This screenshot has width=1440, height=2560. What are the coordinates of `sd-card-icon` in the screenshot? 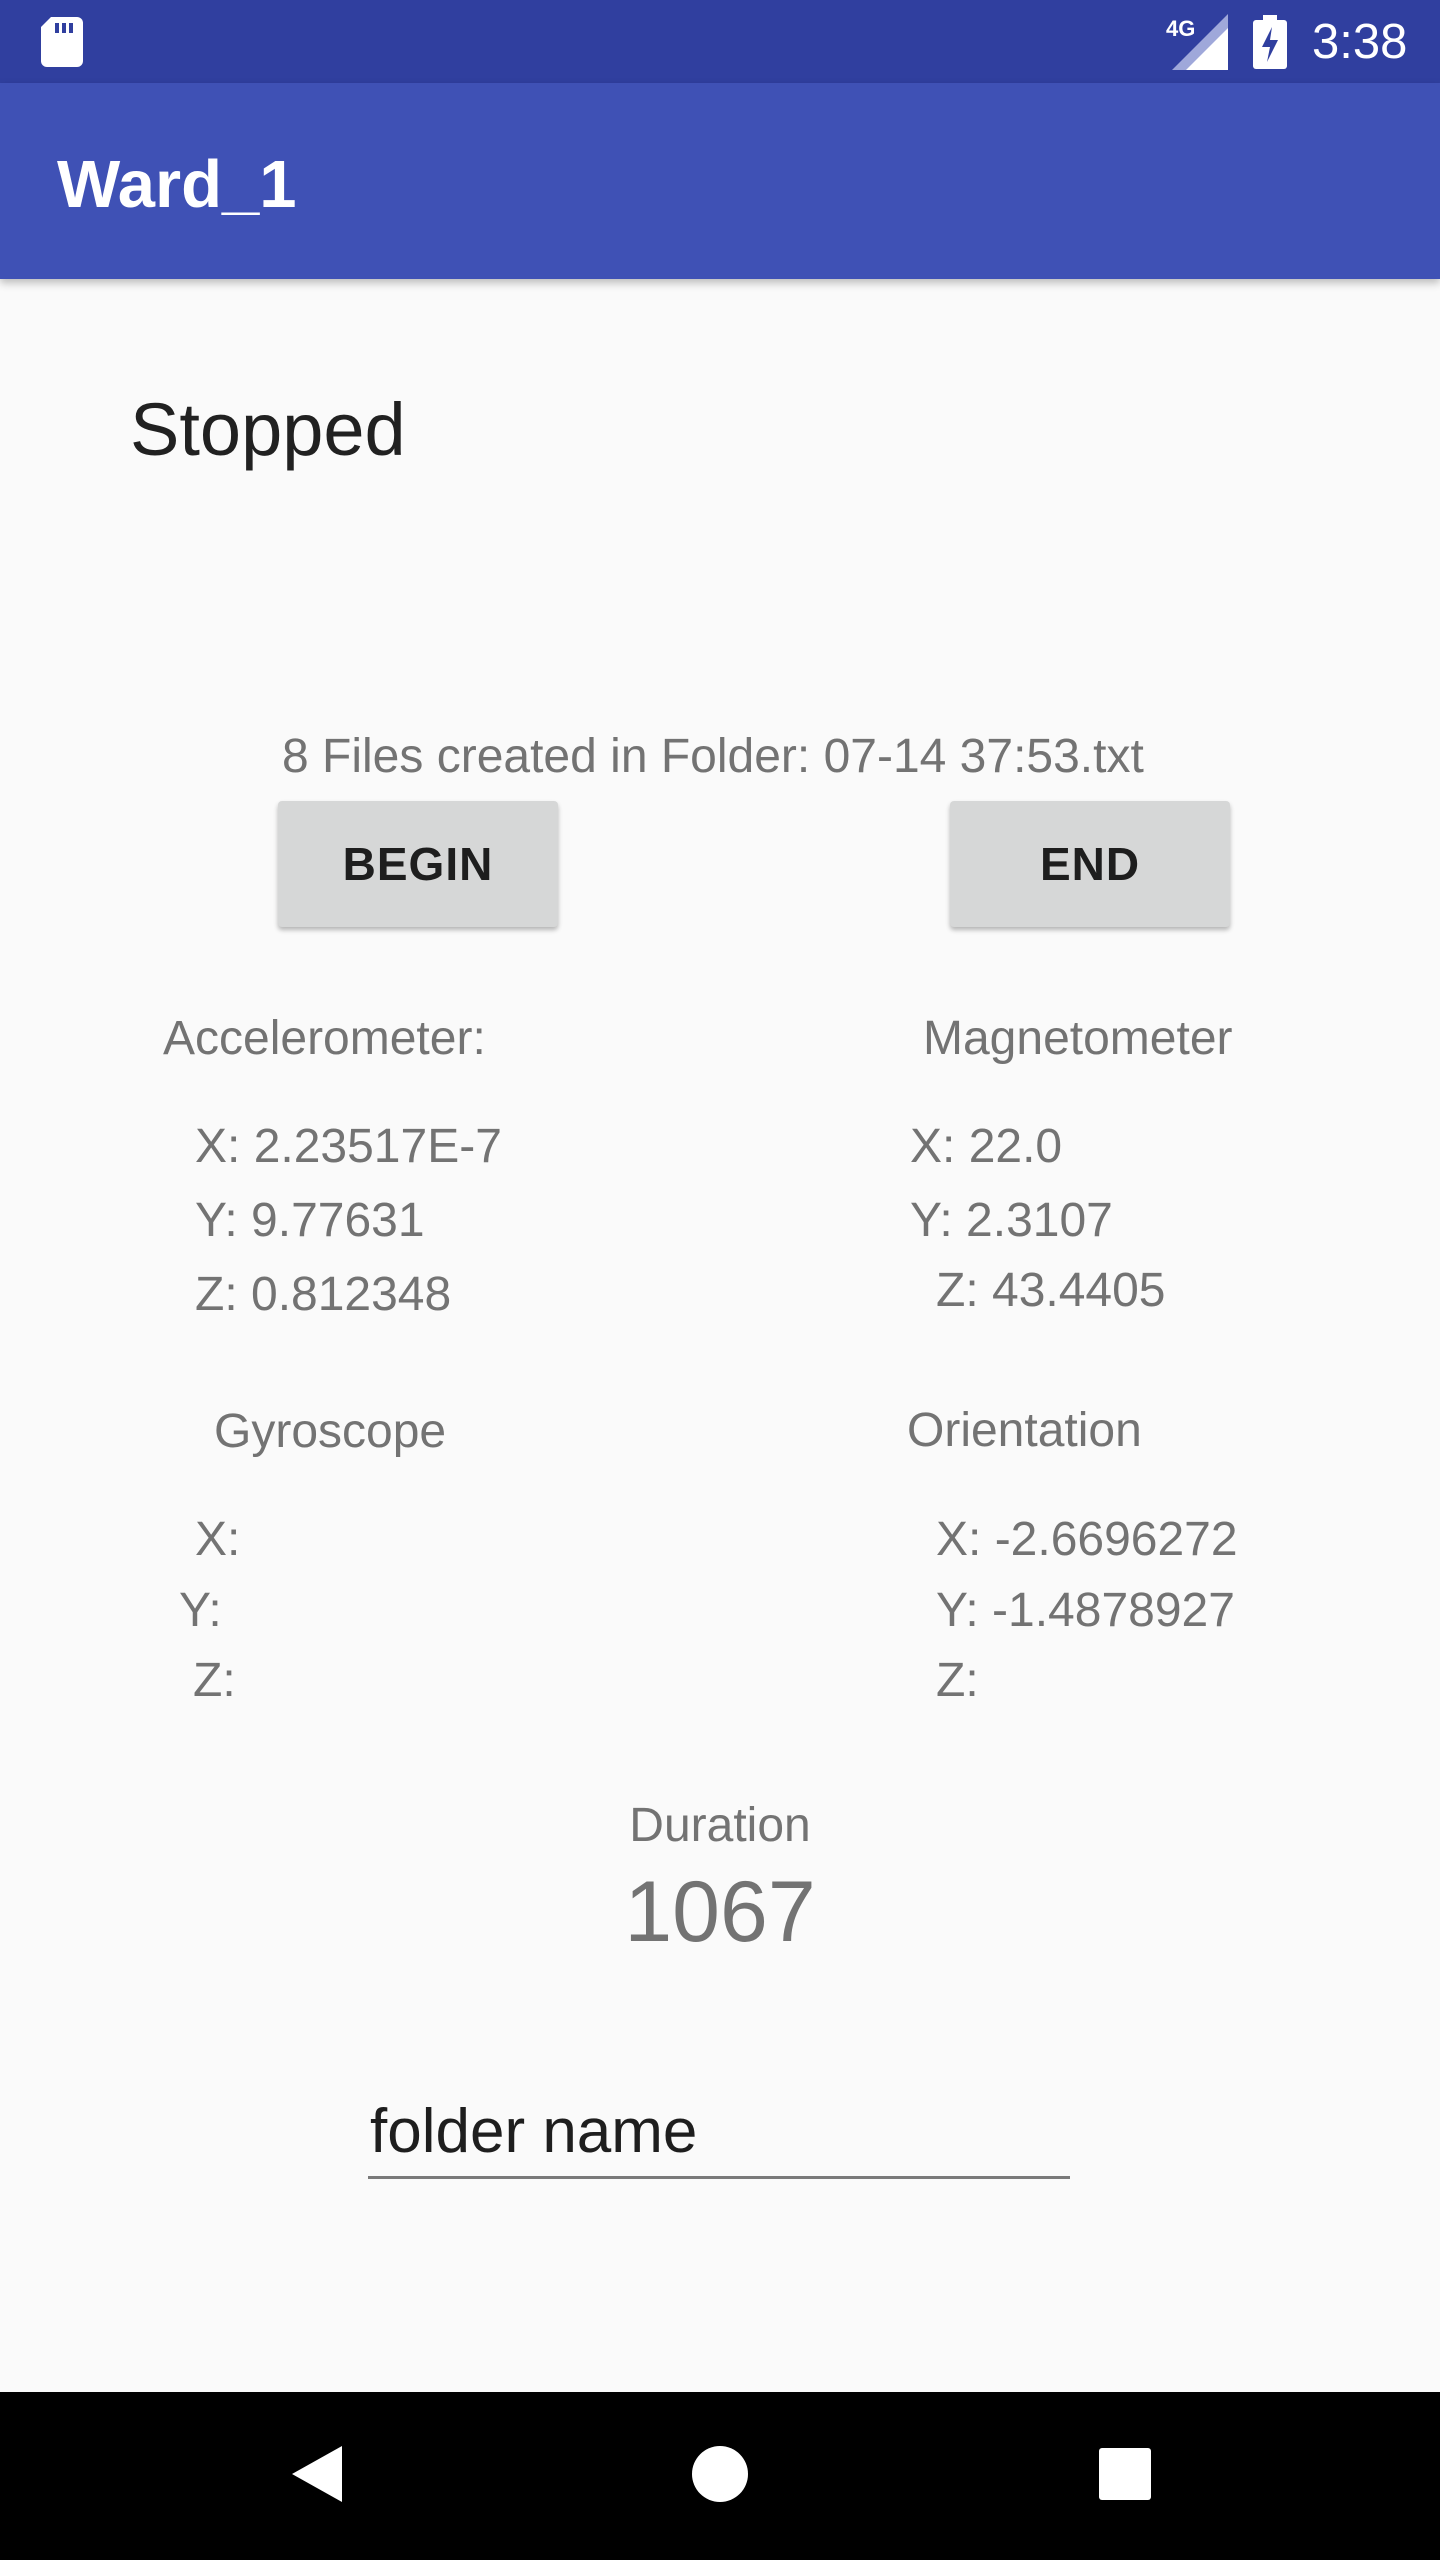 It's located at (62, 42).